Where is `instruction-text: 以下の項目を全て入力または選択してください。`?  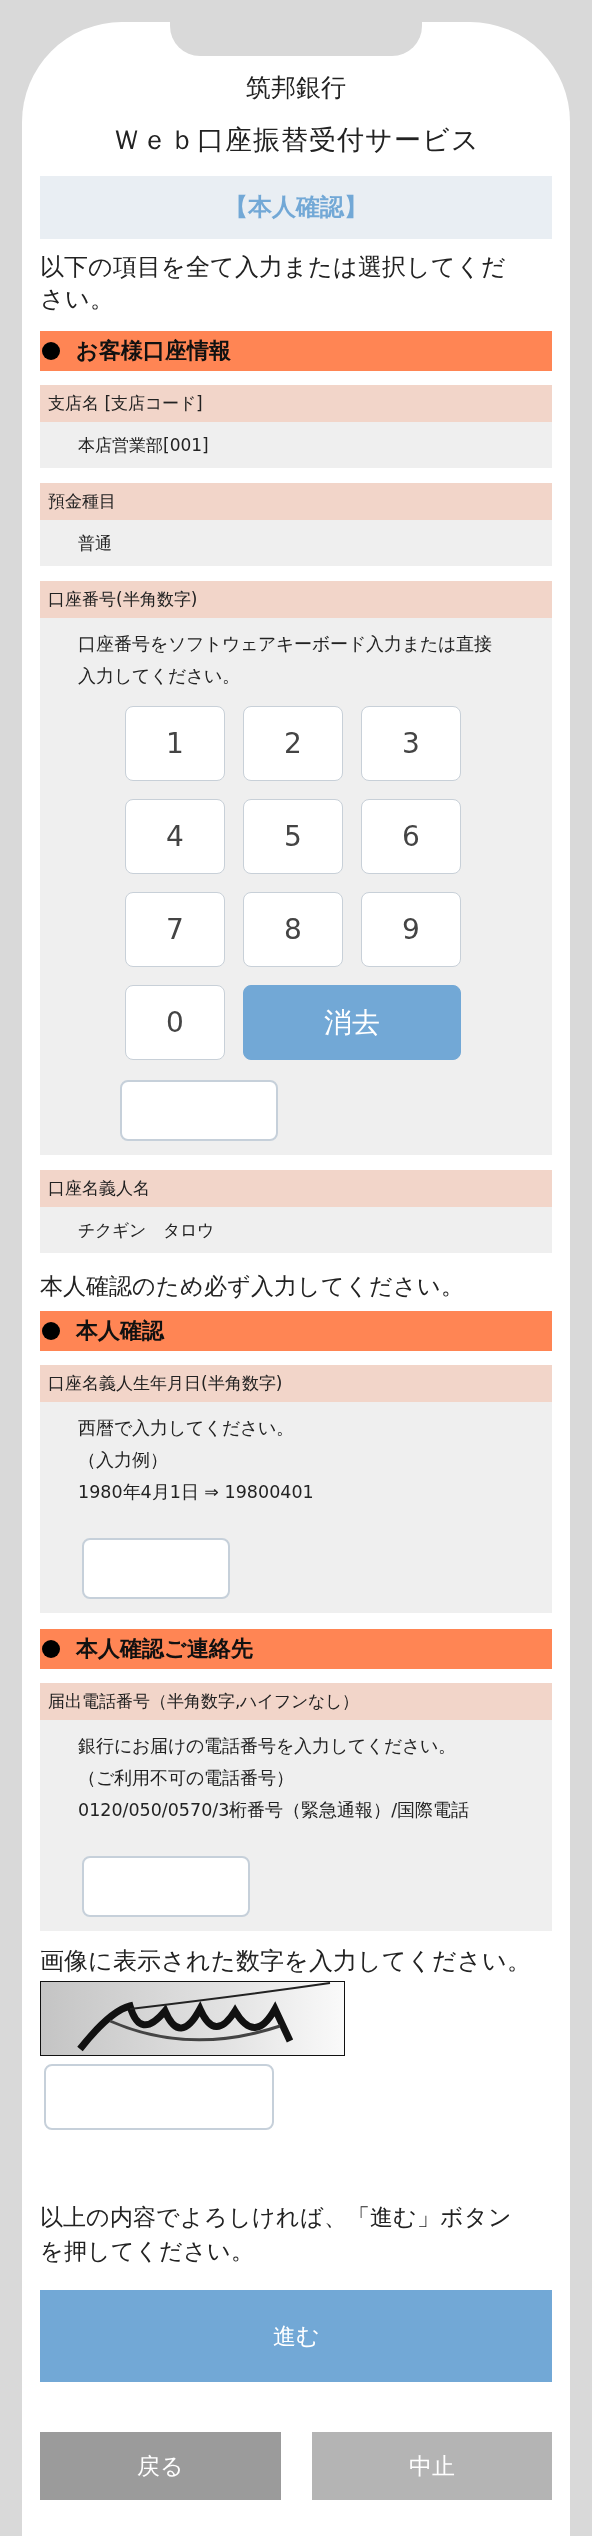 instruction-text: 以下の項目を全て入力または選択してください。 is located at coordinates (273, 283).